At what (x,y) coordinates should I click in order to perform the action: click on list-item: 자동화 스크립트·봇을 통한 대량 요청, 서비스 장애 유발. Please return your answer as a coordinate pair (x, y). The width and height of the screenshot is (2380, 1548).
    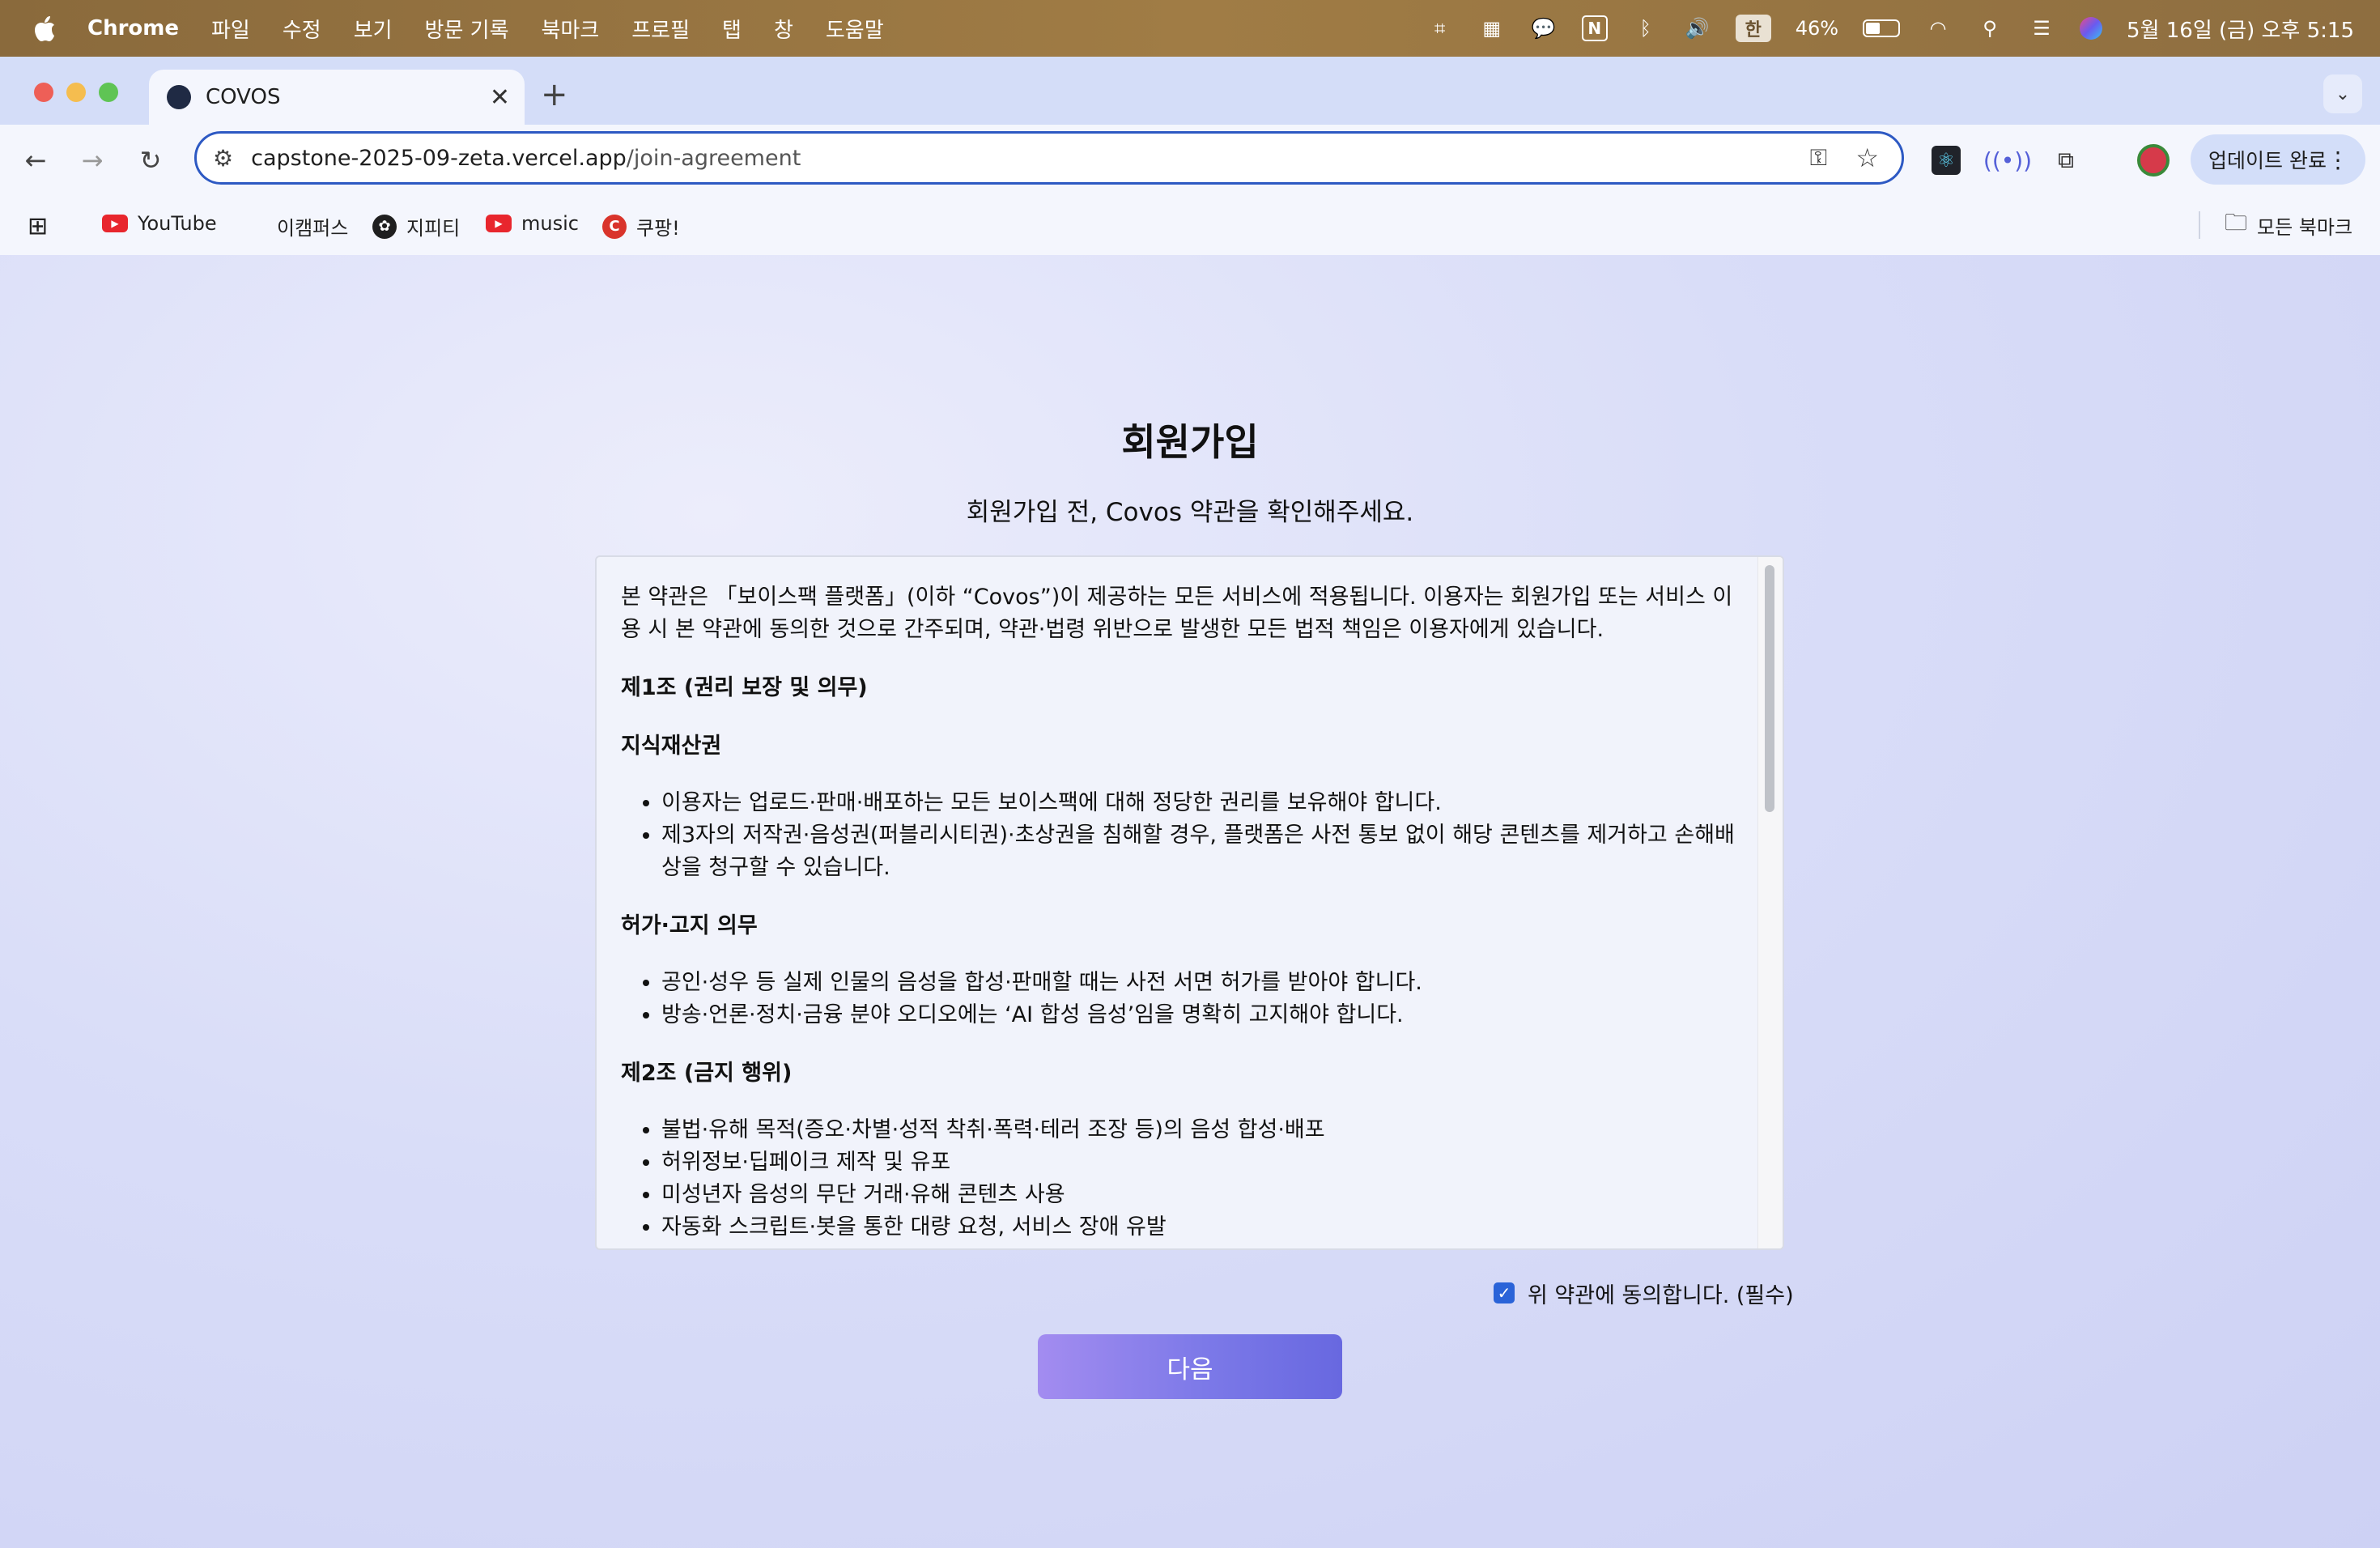
    Looking at the image, I should click on (1199, 1227).